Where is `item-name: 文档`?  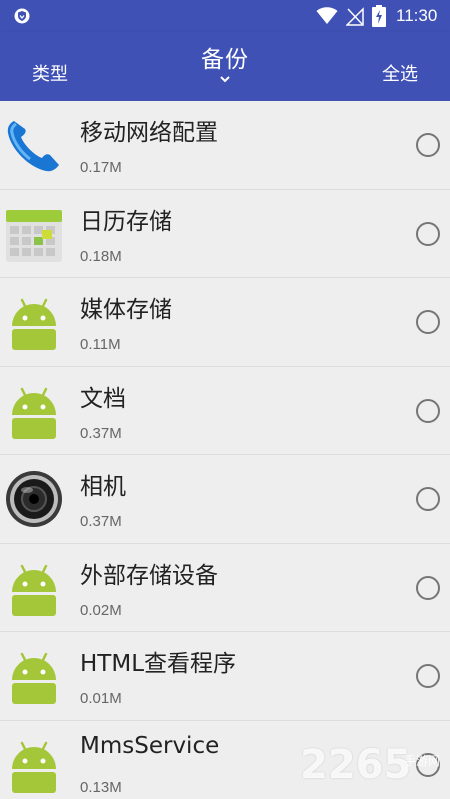 item-name: 文档 is located at coordinates (103, 398).